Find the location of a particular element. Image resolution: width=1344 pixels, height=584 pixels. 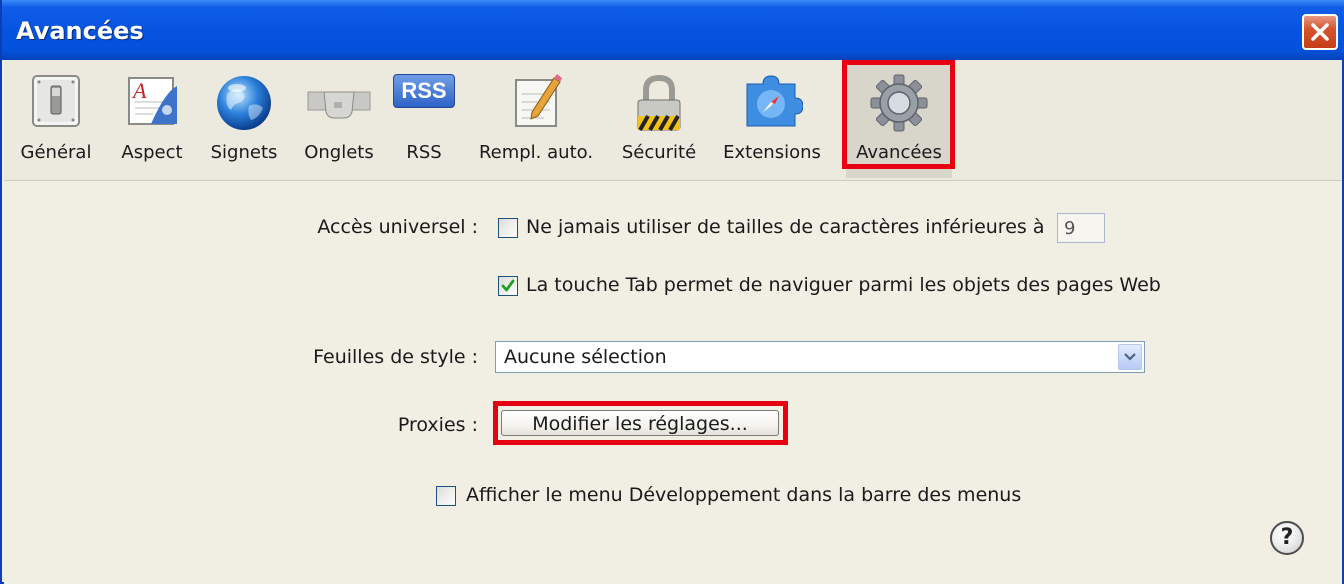

stylesheet-select: Aucune sélection is located at coordinates (820, 357).